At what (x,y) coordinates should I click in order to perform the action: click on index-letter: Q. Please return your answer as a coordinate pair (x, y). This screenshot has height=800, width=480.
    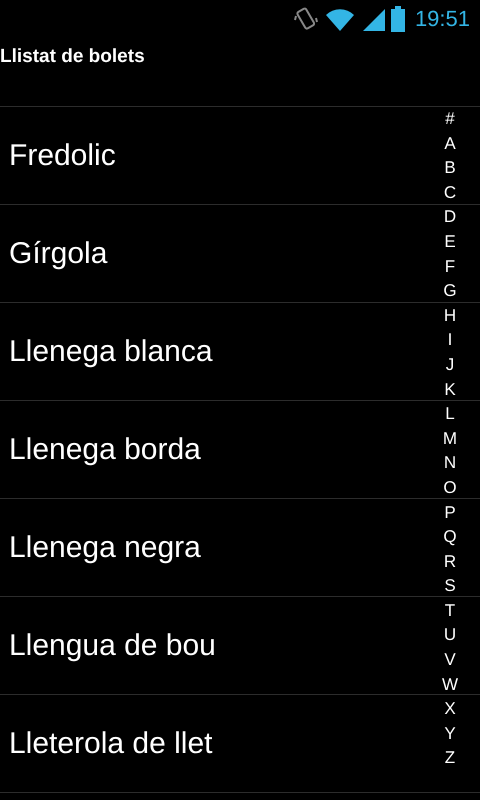
    Looking at the image, I should click on (450, 537).